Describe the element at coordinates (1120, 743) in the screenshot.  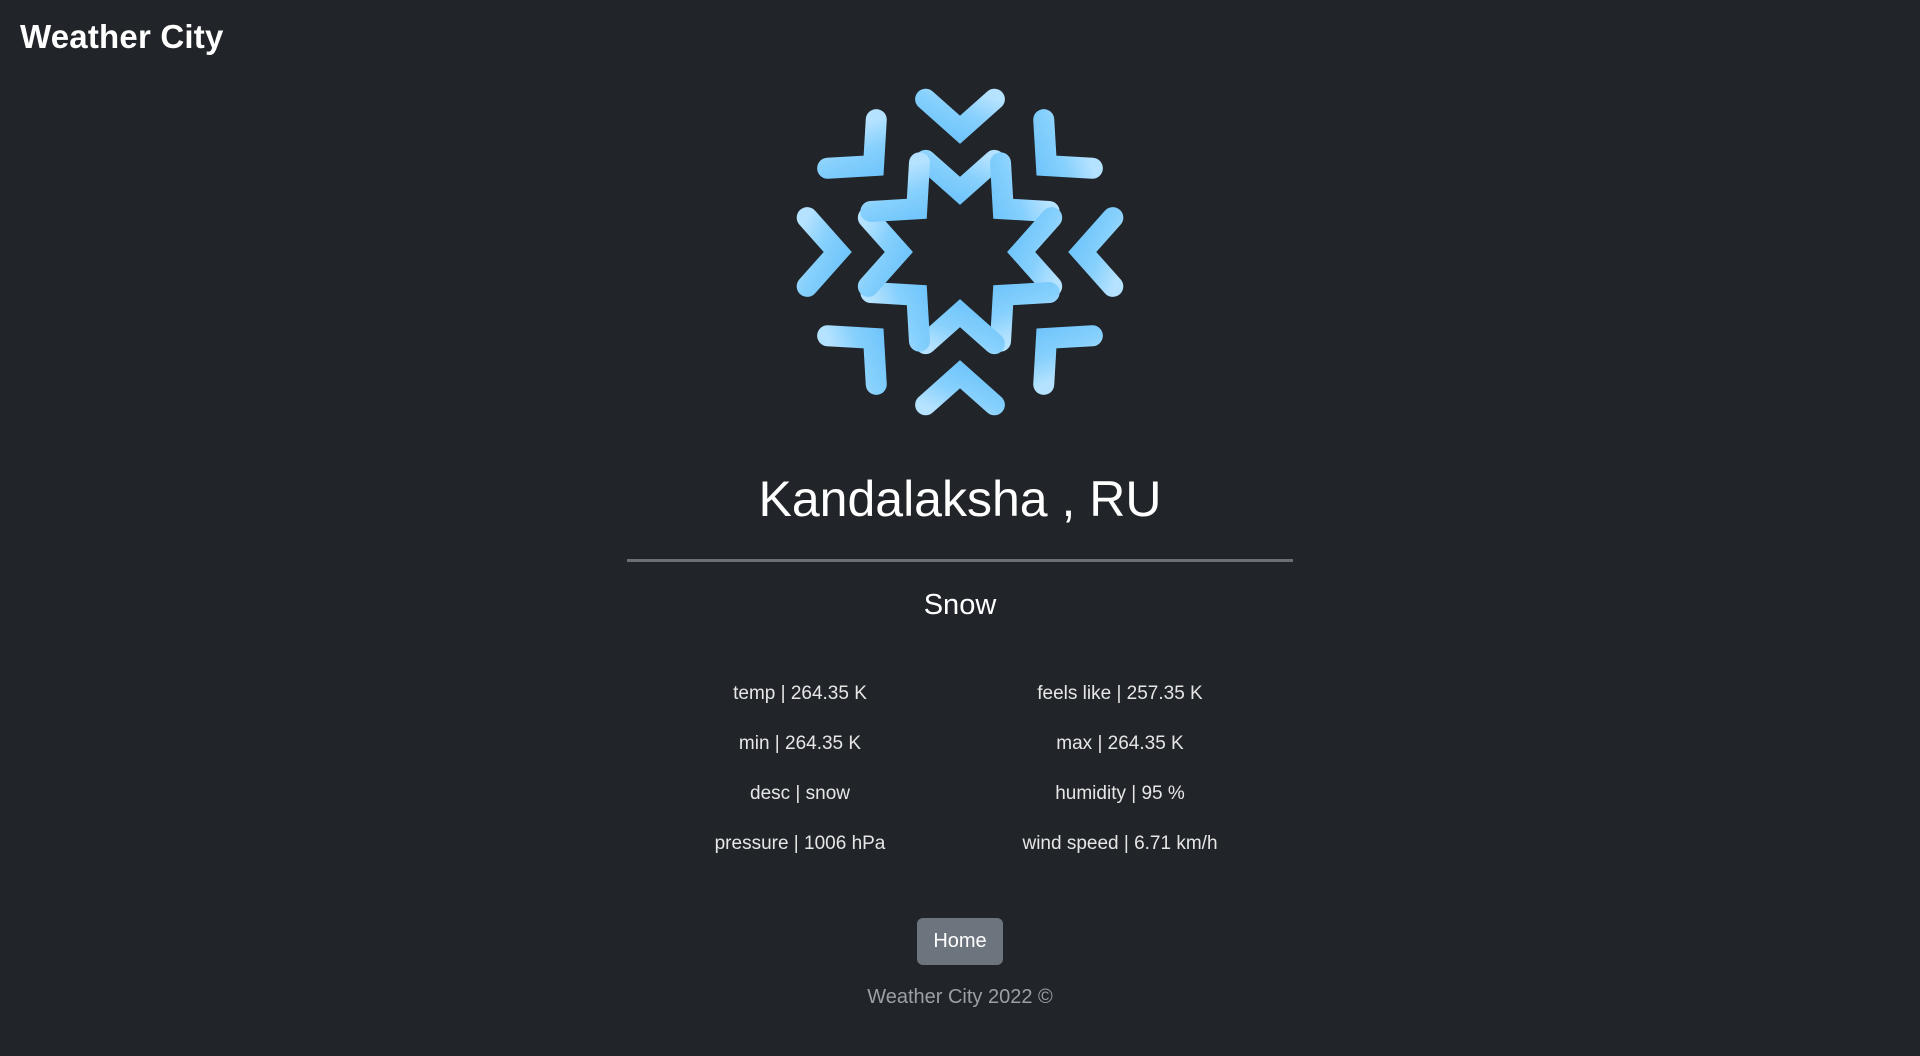
I see `stat-max: max | 264.35 K` at that location.